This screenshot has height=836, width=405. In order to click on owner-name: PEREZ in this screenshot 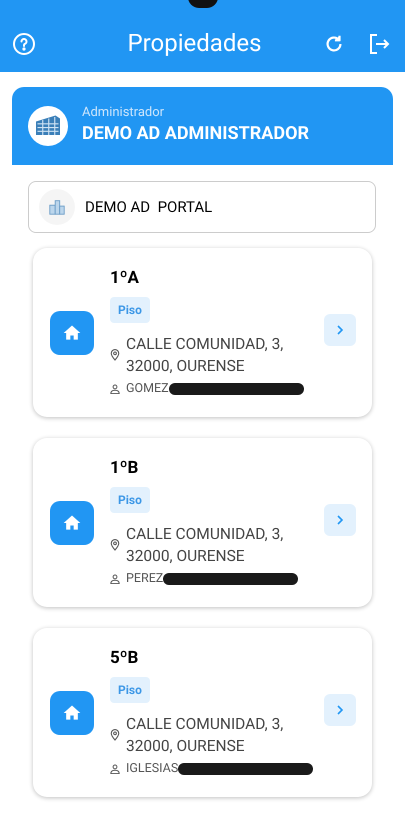, I will do `click(145, 579)`.